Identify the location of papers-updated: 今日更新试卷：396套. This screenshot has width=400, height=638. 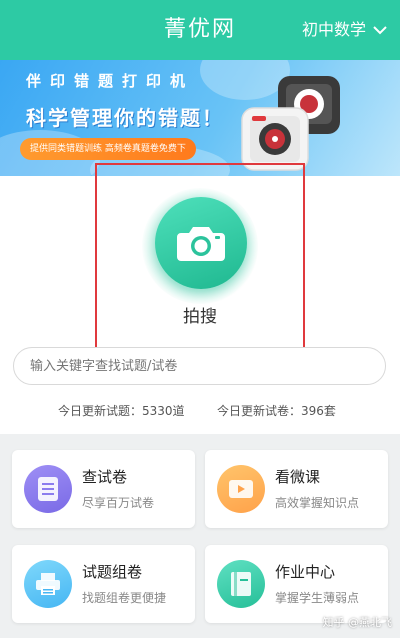
(276, 411).